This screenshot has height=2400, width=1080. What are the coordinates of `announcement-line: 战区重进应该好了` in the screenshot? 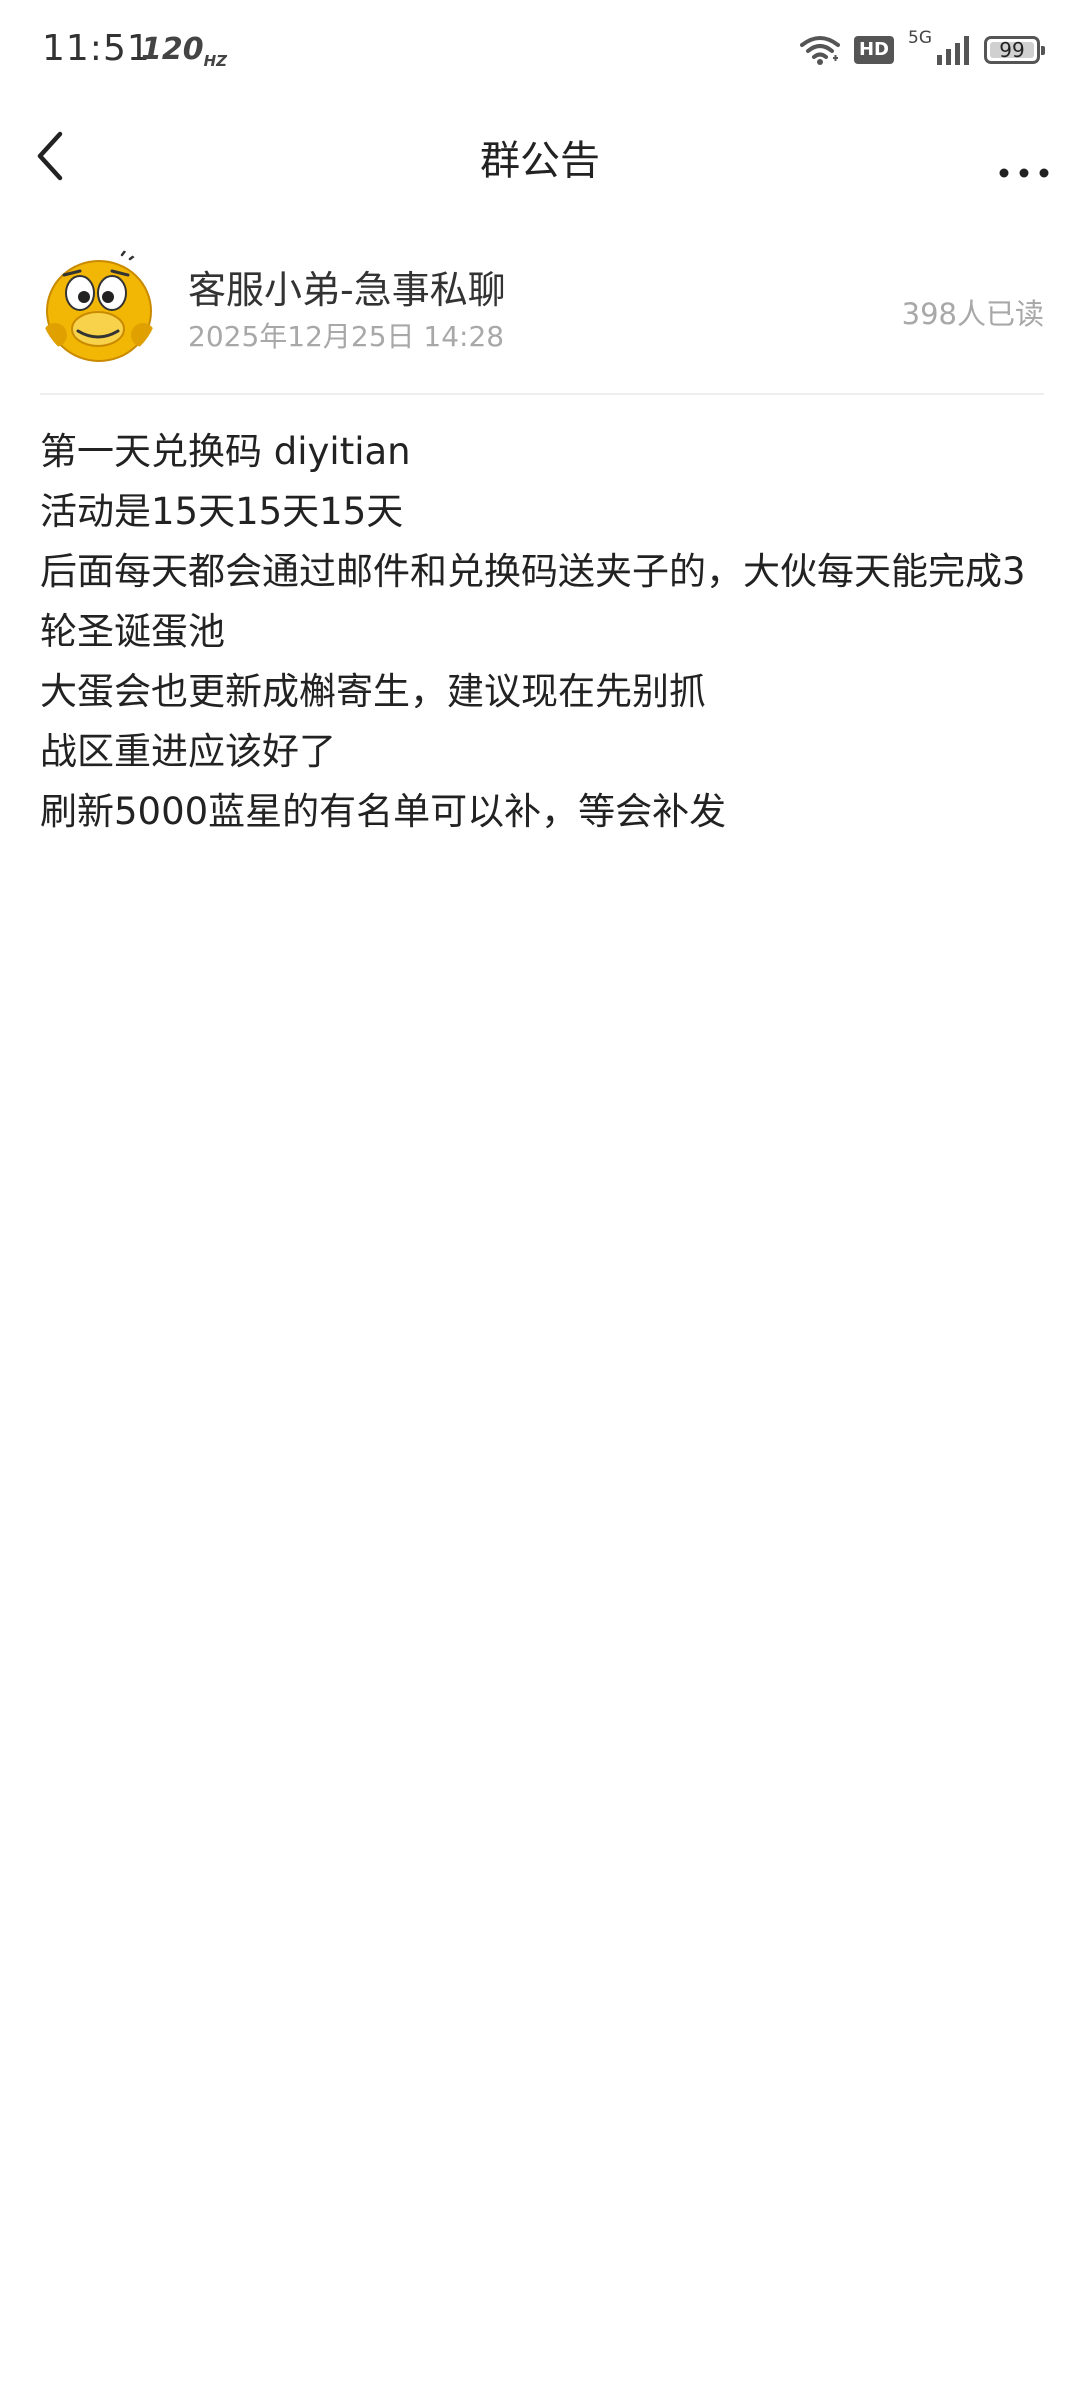 It's located at (188, 751).